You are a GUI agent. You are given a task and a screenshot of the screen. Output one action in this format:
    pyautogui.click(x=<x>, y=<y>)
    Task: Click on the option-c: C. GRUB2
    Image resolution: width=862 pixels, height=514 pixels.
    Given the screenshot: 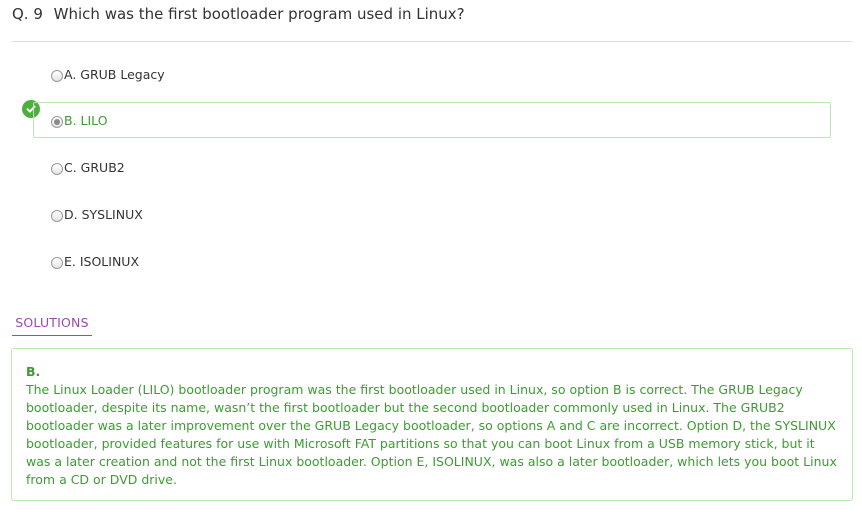 What is the action you would take?
    pyautogui.click(x=432, y=167)
    